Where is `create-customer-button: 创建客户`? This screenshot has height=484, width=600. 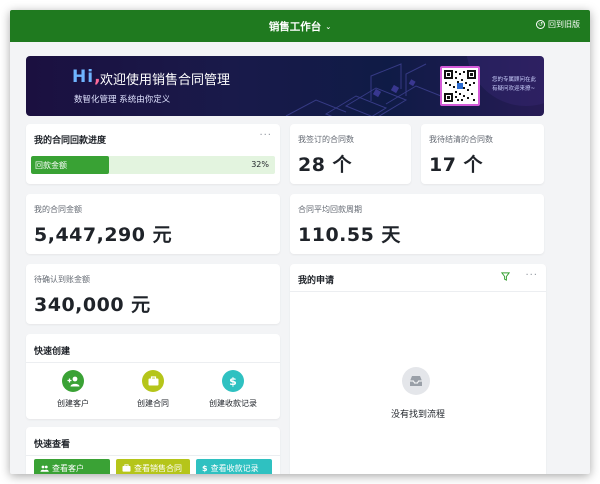 create-customer-button: 创建客户 is located at coordinates (73, 389).